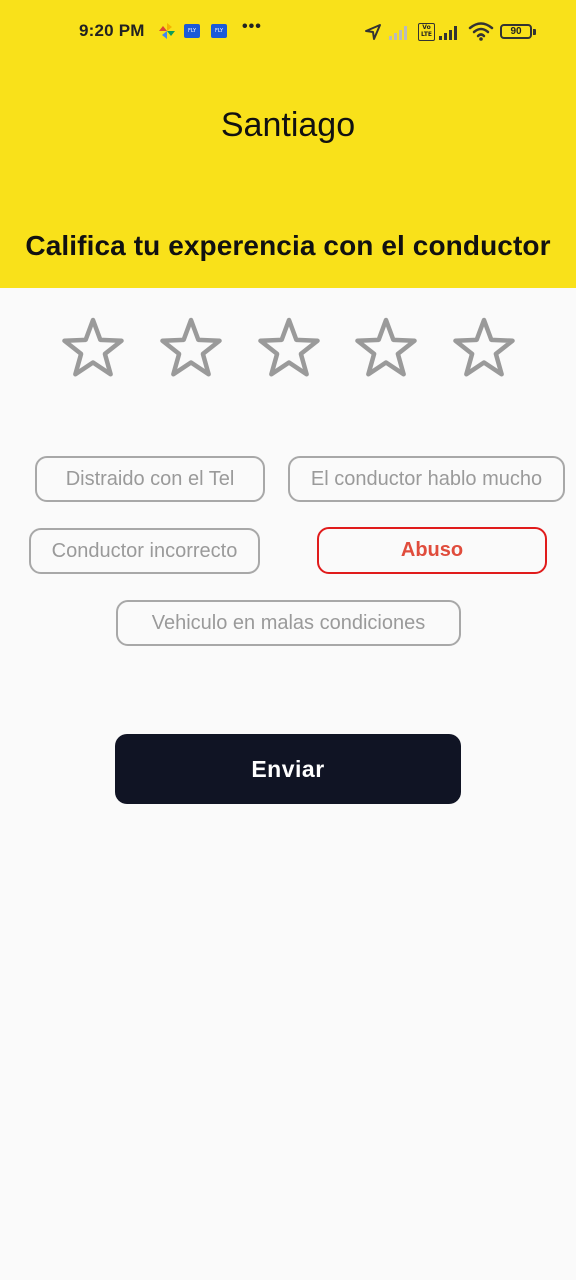  I want to click on feedback-chip-bad-vehicle: Vehiculo en malas condiciones, so click(288, 623).